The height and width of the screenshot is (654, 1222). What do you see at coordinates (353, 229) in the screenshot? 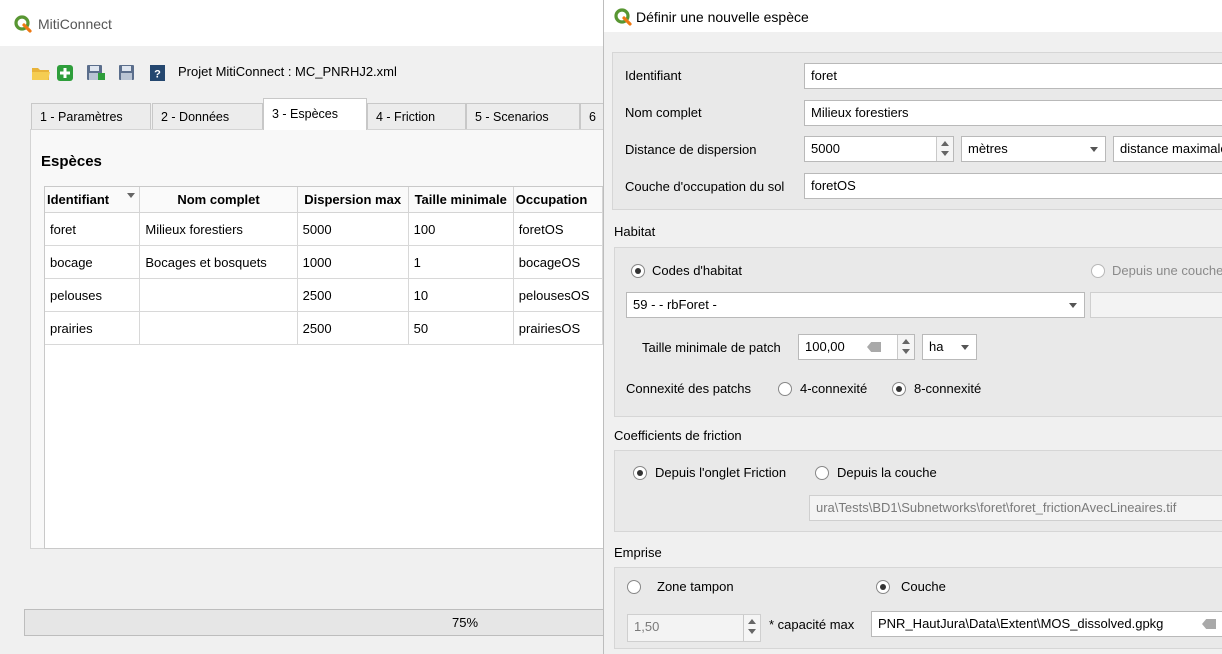
I see `table-cell: 5000` at bounding box center [353, 229].